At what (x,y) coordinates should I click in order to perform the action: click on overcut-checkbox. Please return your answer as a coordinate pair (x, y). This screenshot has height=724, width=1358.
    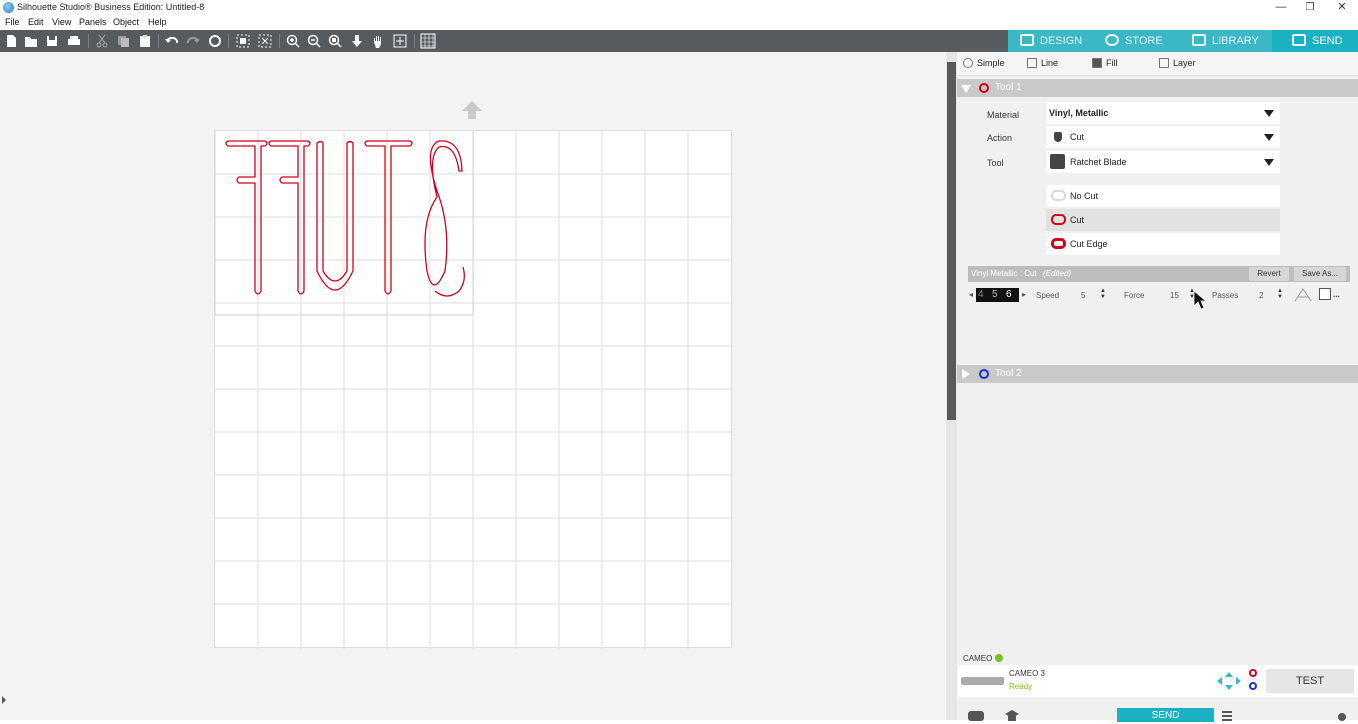
    Looking at the image, I should click on (1325, 294).